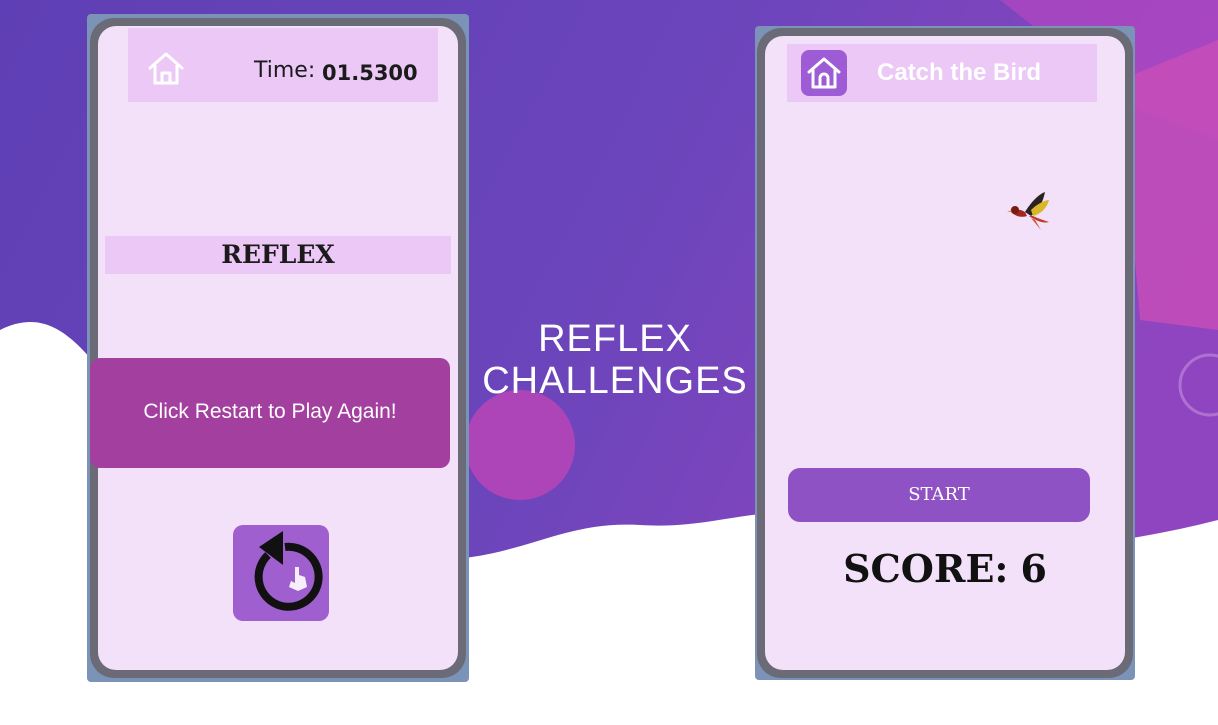  What do you see at coordinates (1033, 568) in the screenshot?
I see `score-value: 6` at bounding box center [1033, 568].